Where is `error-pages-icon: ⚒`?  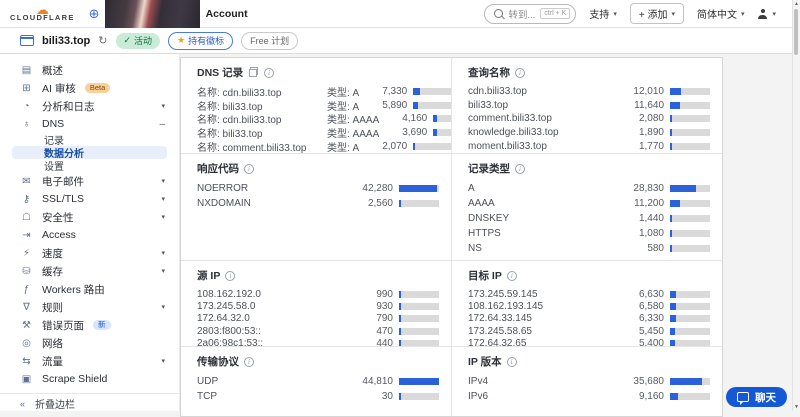 error-pages-icon: ⚒ is located at coordinates (26, 325).